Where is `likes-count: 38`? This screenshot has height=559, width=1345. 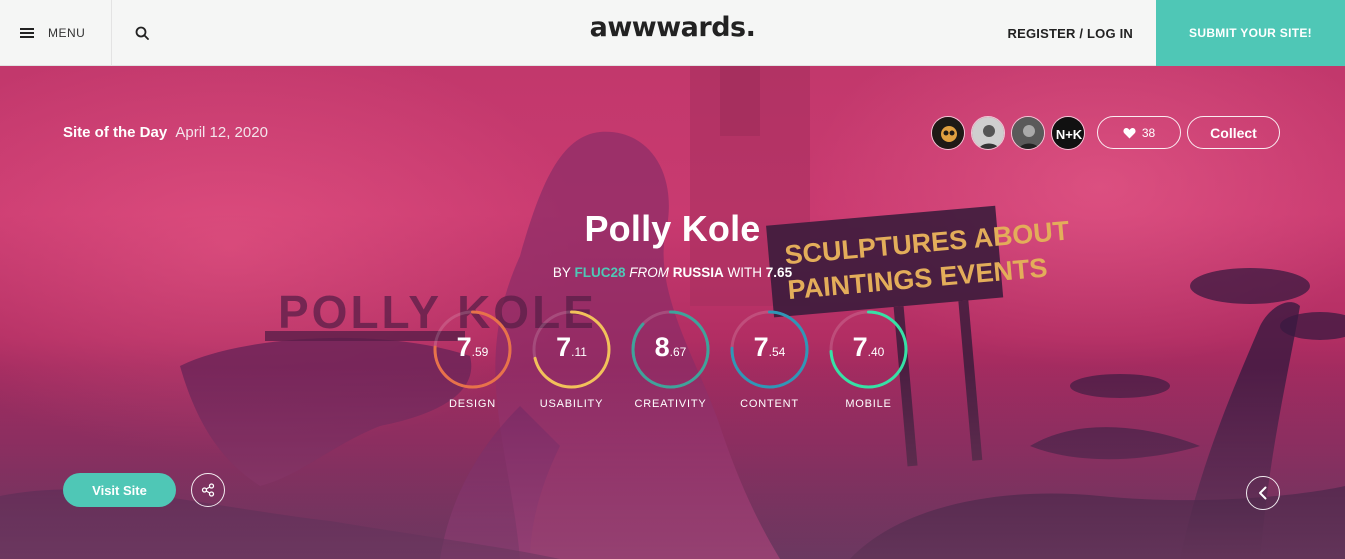 likes-count: 38 is located at coordinates (1148, 132).